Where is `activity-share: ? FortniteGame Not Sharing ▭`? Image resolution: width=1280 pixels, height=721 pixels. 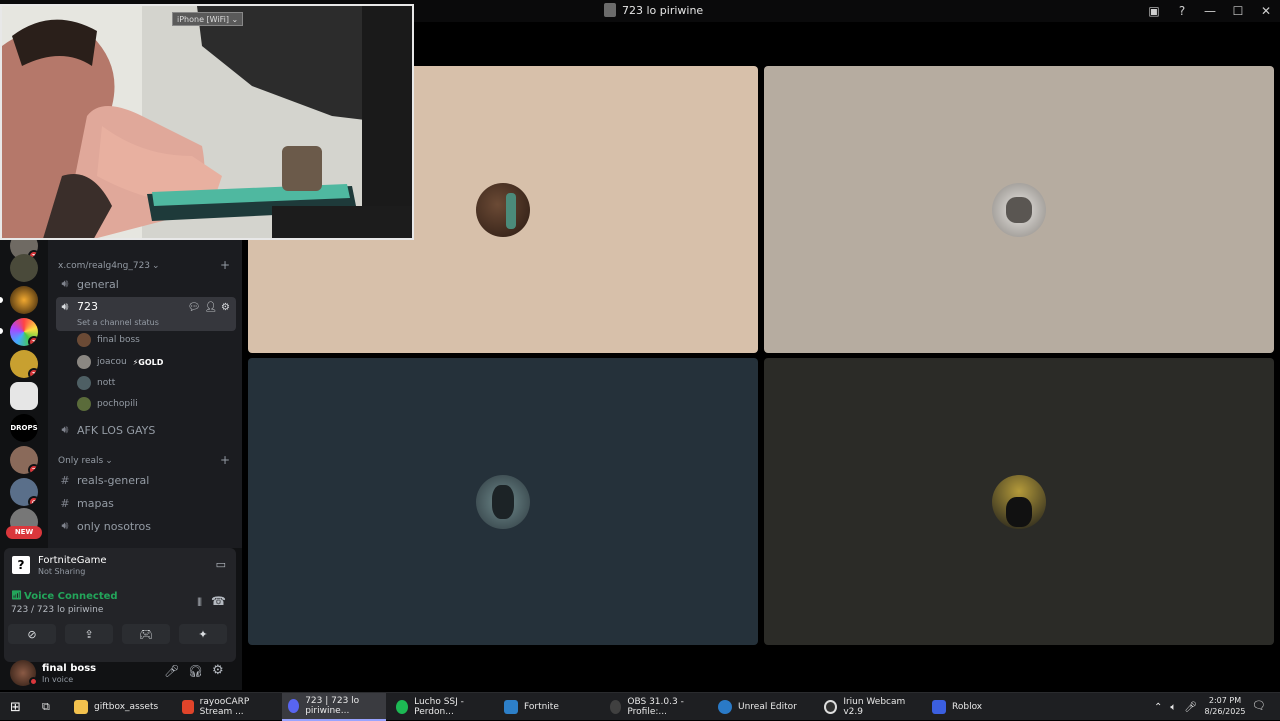
activity-share: ? FortniteGame Not Sharing ▭ is located at coordinates (120, 565).